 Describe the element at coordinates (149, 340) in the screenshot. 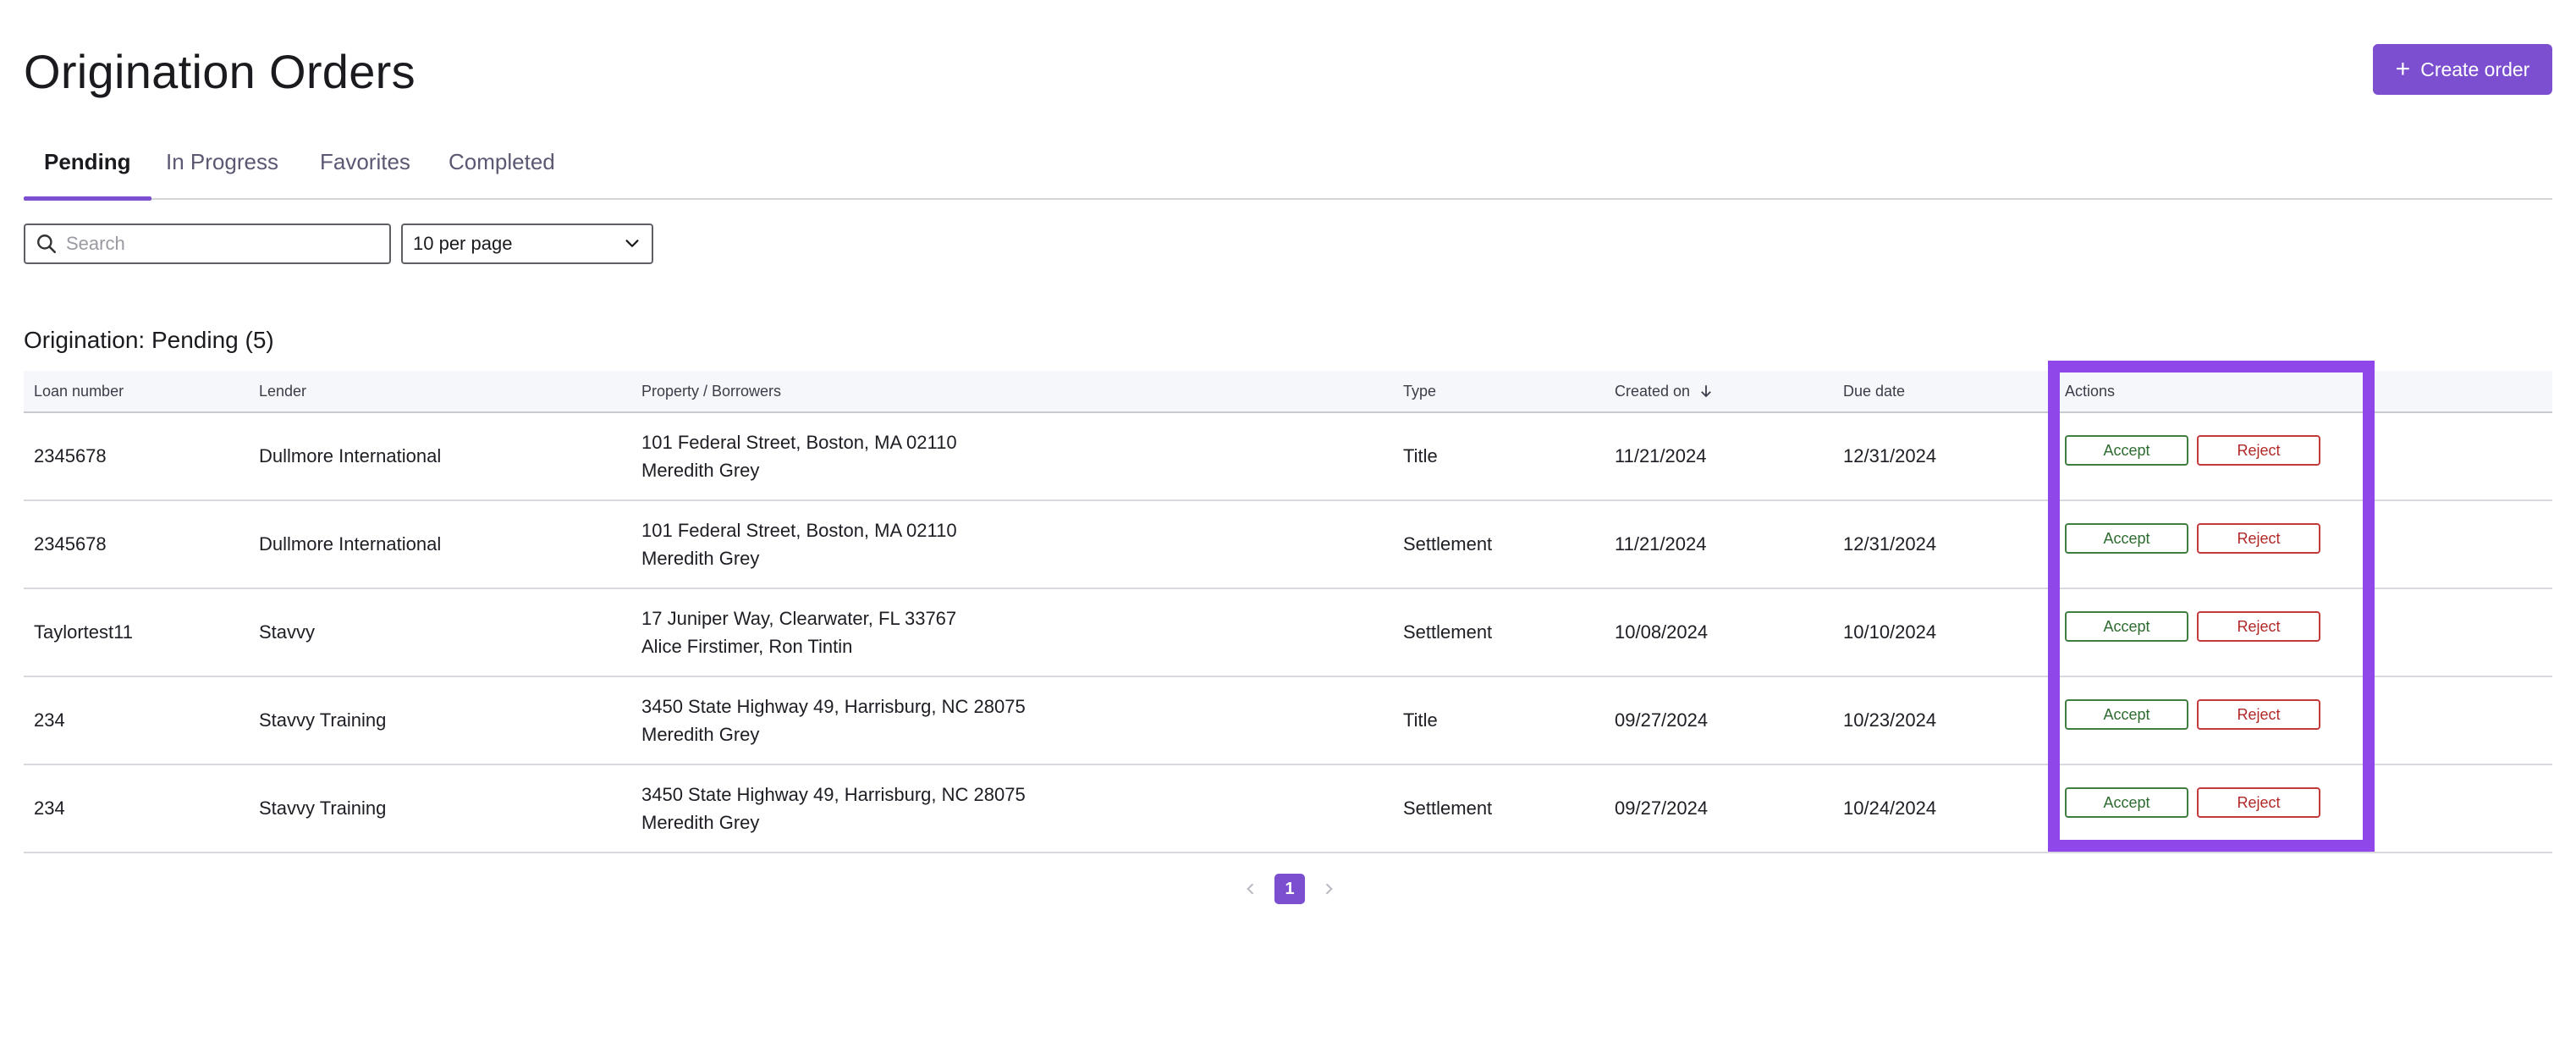

I see `section-title: Origination: Pending (5)` at that location.